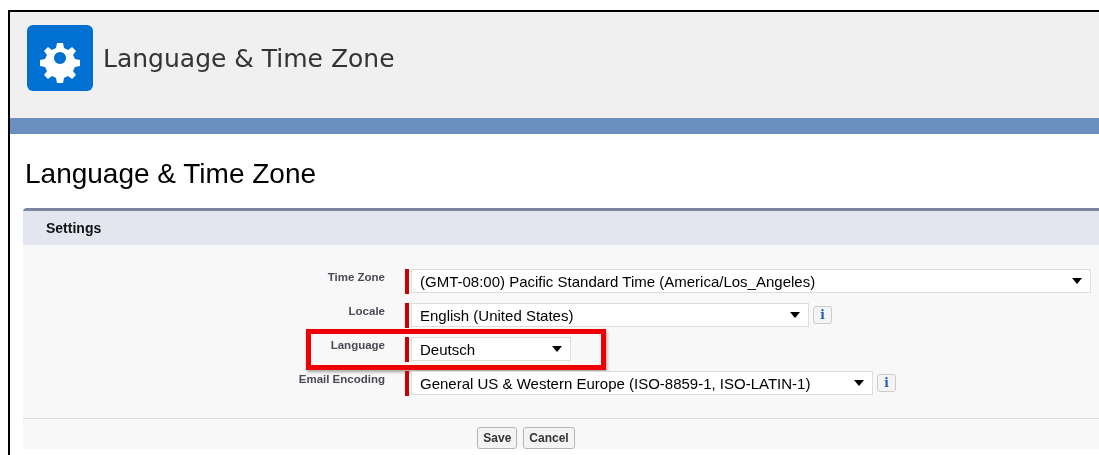 The image size is (1099, 455). Describe the element at coordinates (171, 174) in the screenshot. I see `page-title: Language & Time Zone` at that location.